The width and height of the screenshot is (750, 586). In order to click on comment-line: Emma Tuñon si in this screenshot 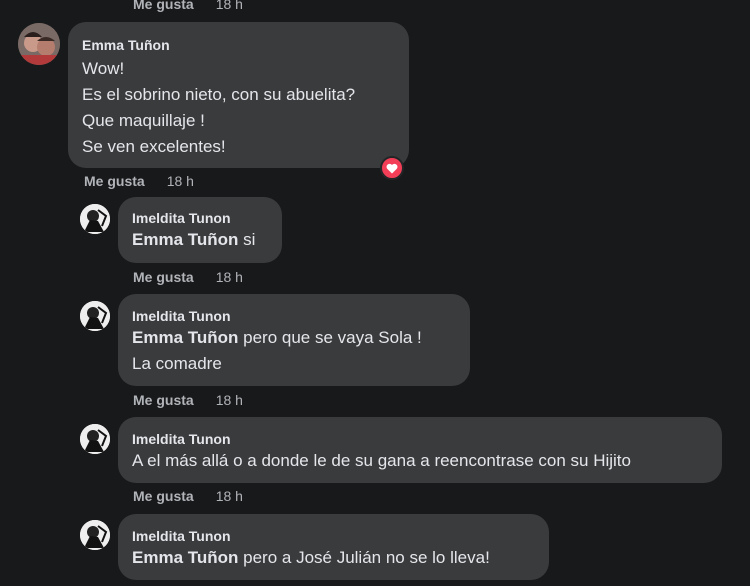, I will do `click(194, 239)`.